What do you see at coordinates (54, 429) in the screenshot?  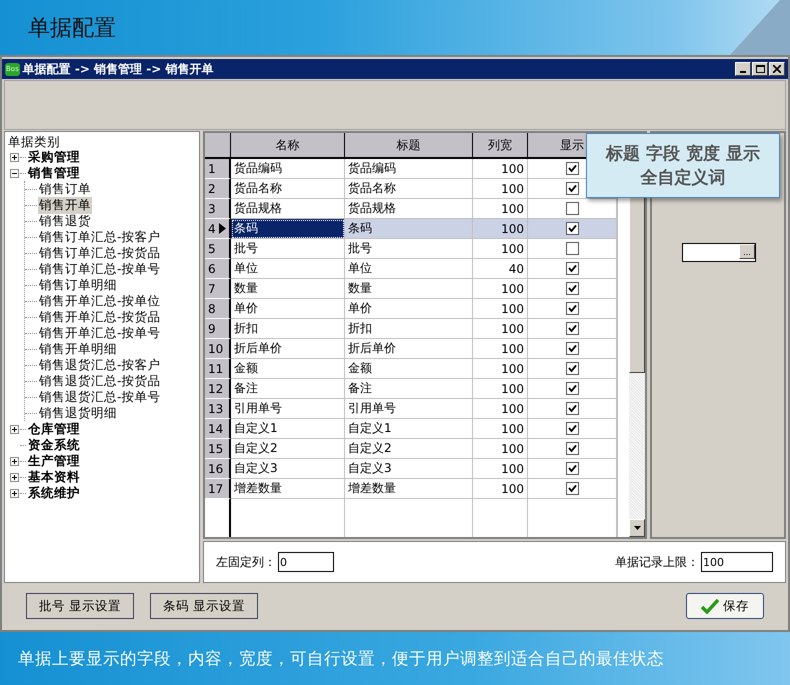 I see `tree-item: 仓库管理` at bounding box center [54, 429].